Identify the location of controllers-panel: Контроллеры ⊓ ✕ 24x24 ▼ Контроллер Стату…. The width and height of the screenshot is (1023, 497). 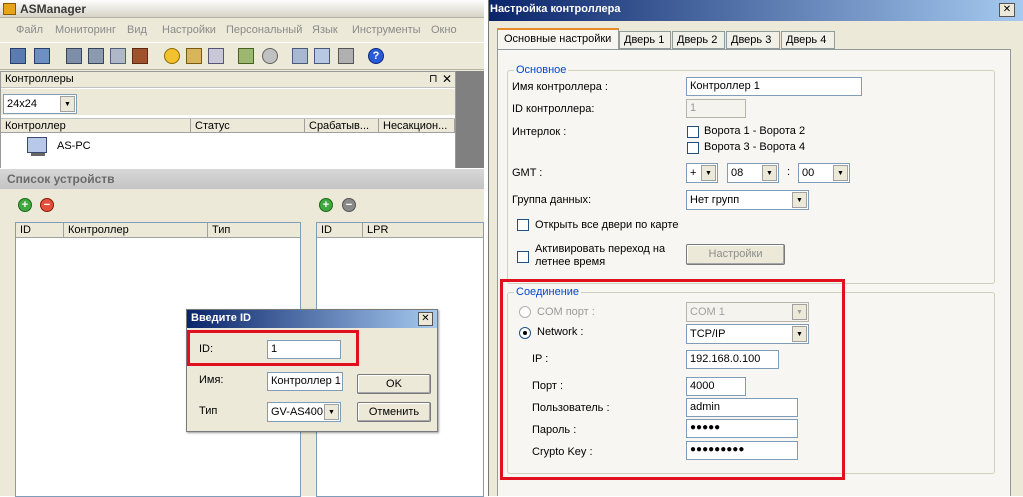
(228, 121).